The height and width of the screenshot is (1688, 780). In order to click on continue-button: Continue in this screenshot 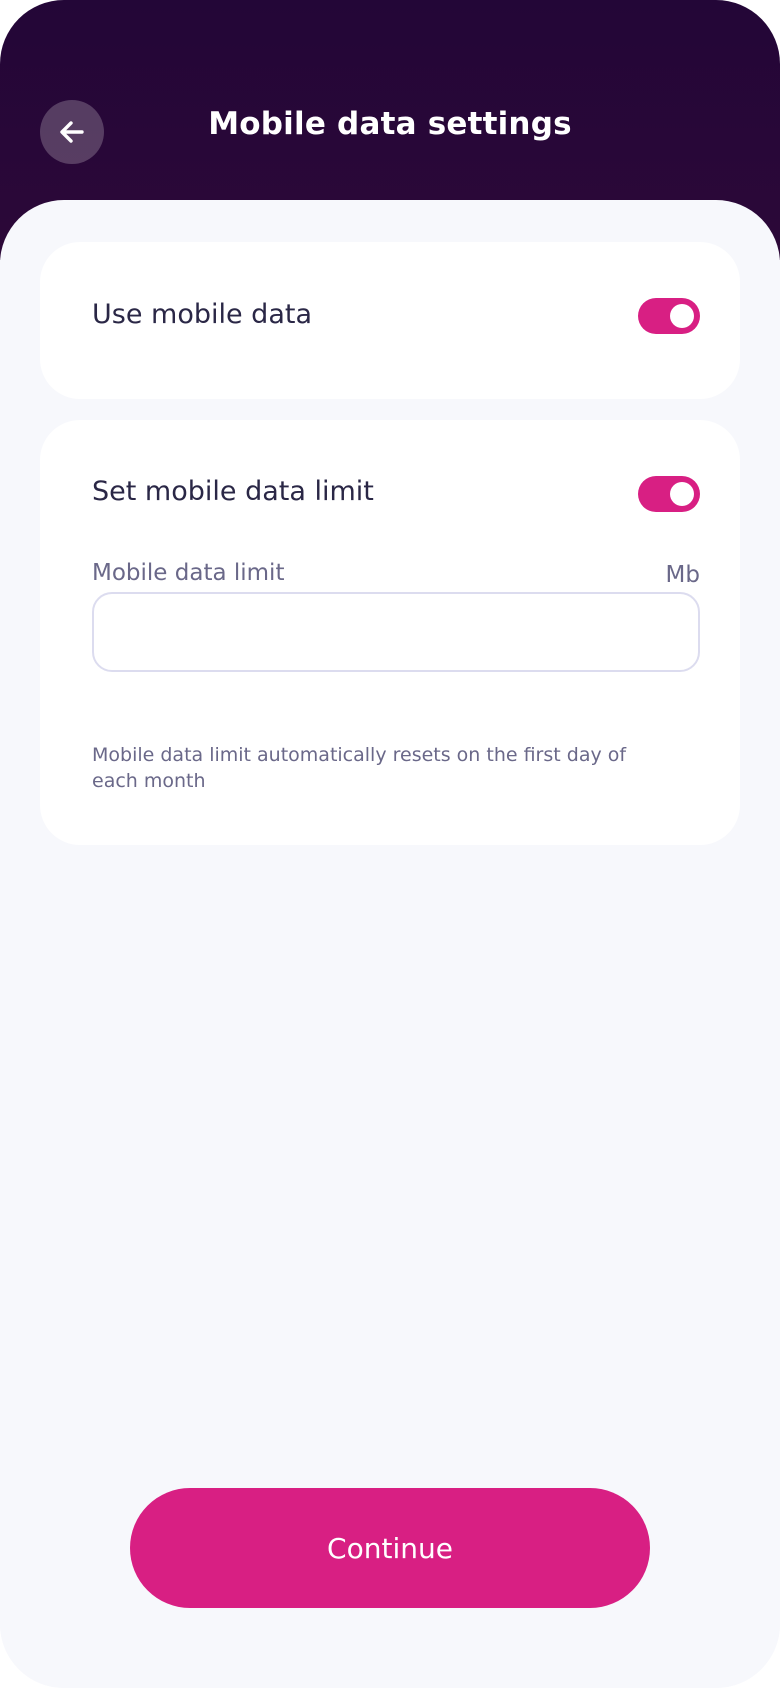, I will do `click(390, 1548)`.